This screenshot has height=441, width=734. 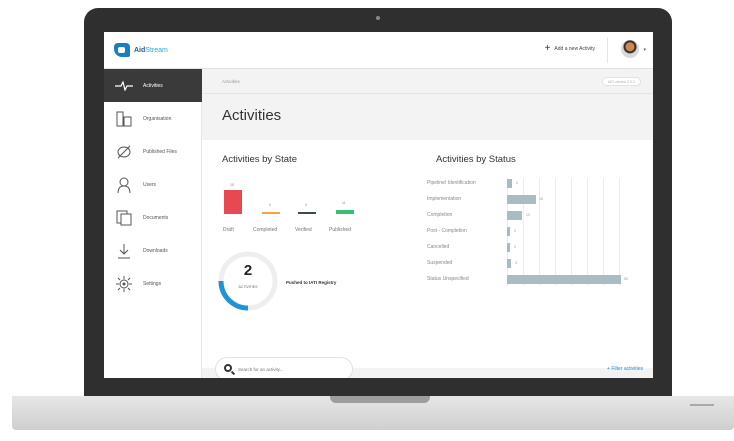 I want to click on state-label-draft: Draft, so click(x=228, y=230).